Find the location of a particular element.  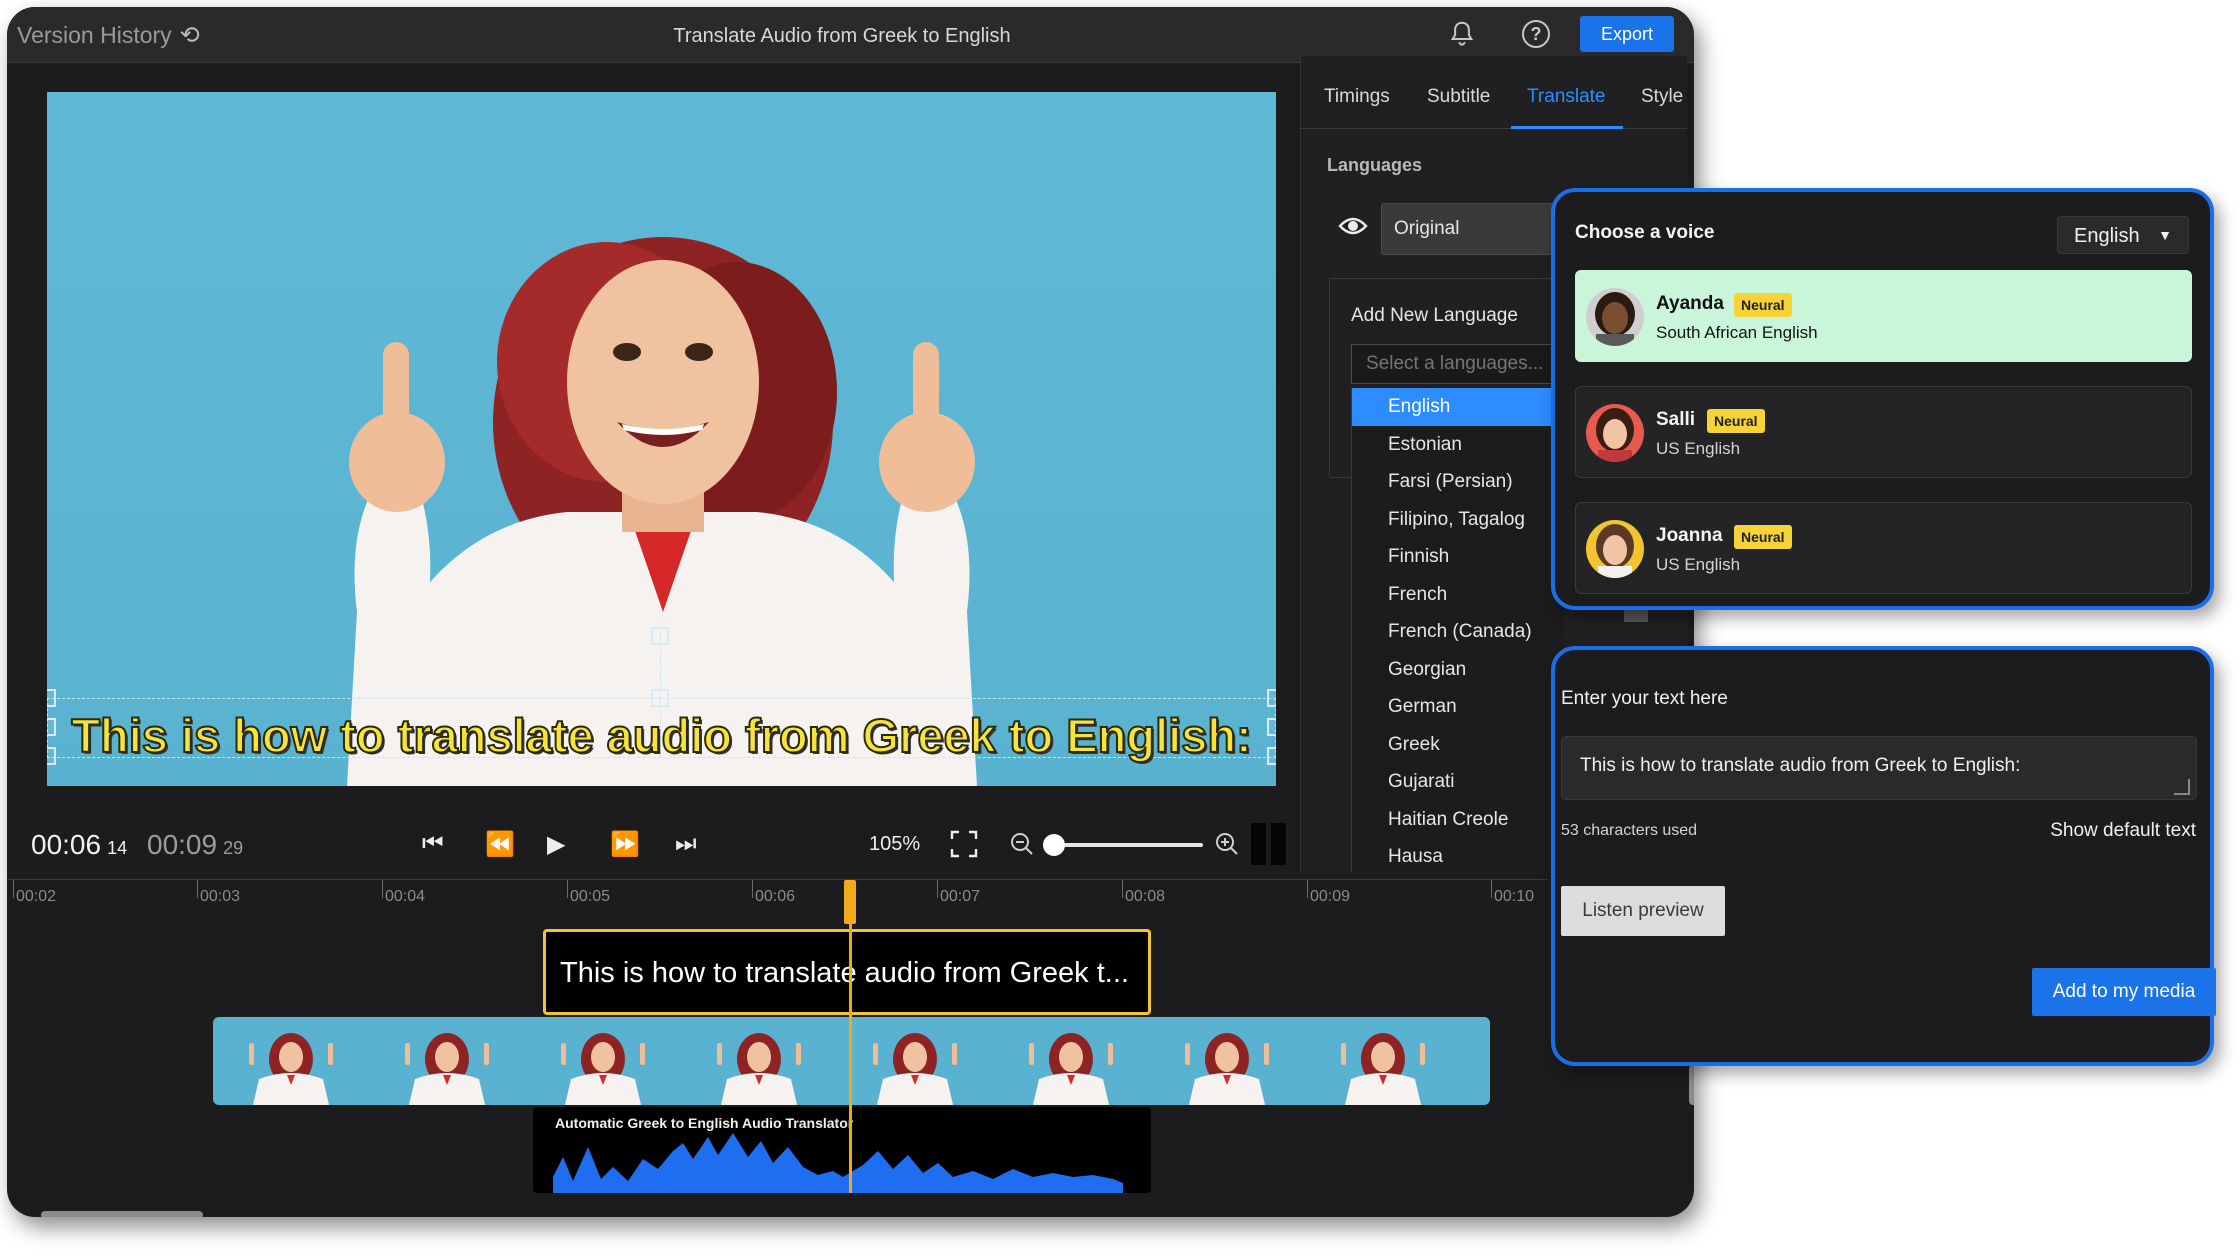

ruler-label: 00:08 is located at coordinates (1145, 896).